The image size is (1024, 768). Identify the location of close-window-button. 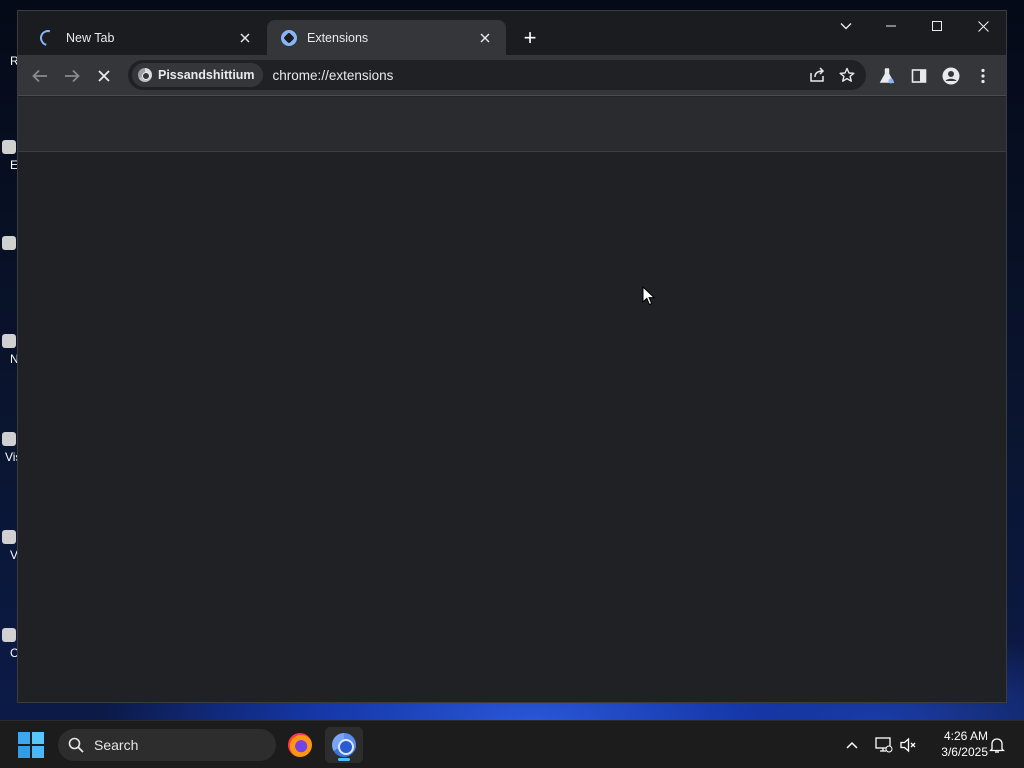
(983, 26).